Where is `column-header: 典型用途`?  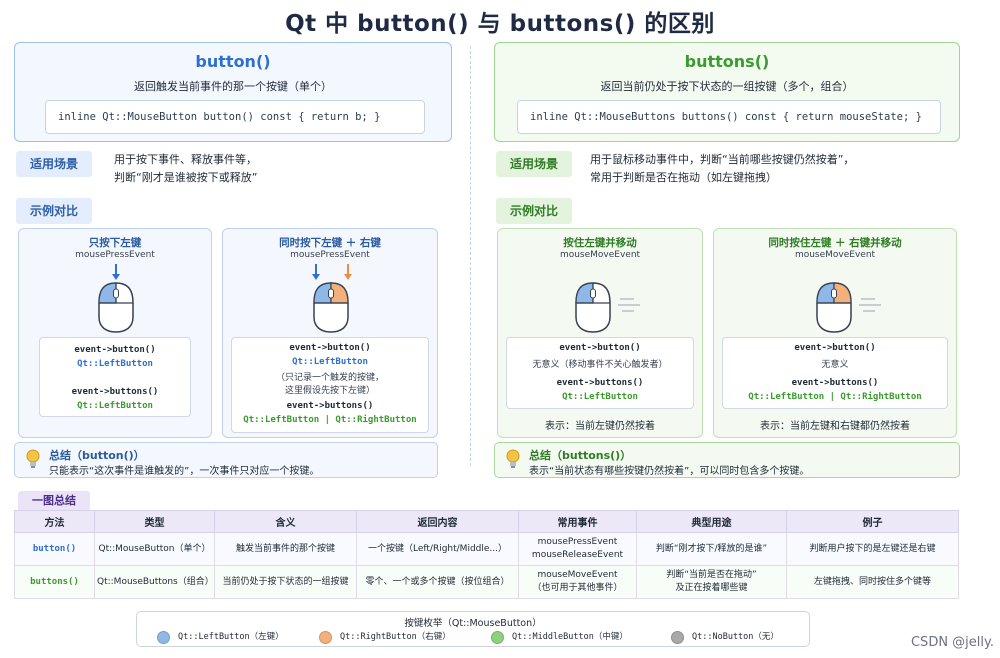
column-header: 典型用途 is located at coordinates (711, 521).